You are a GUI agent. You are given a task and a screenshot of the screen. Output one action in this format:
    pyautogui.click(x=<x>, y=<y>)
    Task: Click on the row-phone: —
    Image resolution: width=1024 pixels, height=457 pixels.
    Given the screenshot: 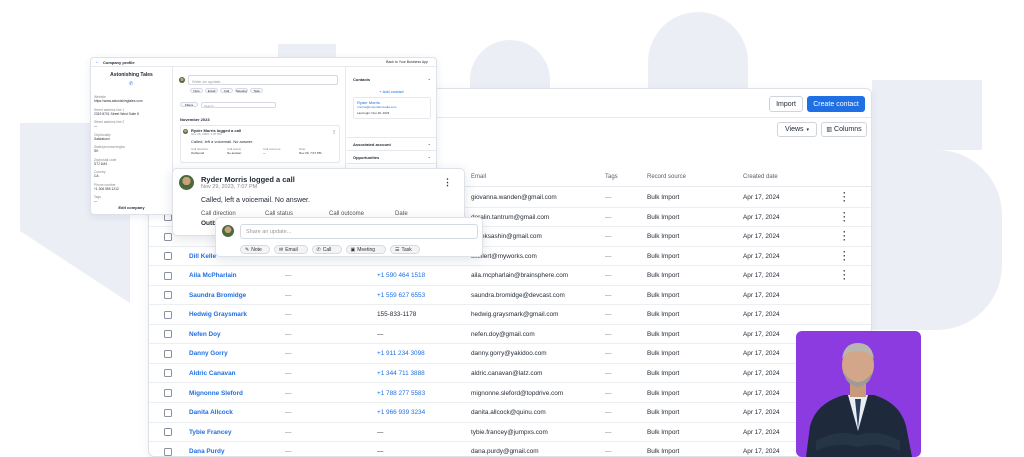 What is the action you would take?
    pyautogui.click(x=380, y=334)
    